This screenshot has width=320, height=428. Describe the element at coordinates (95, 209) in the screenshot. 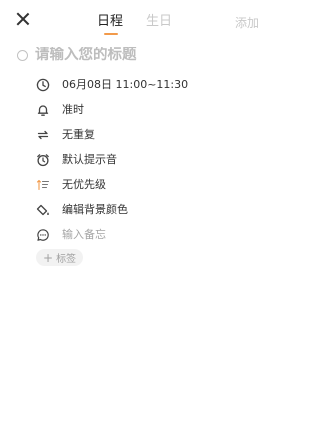

I see `color-label: 编辑背景颜色` at that location.